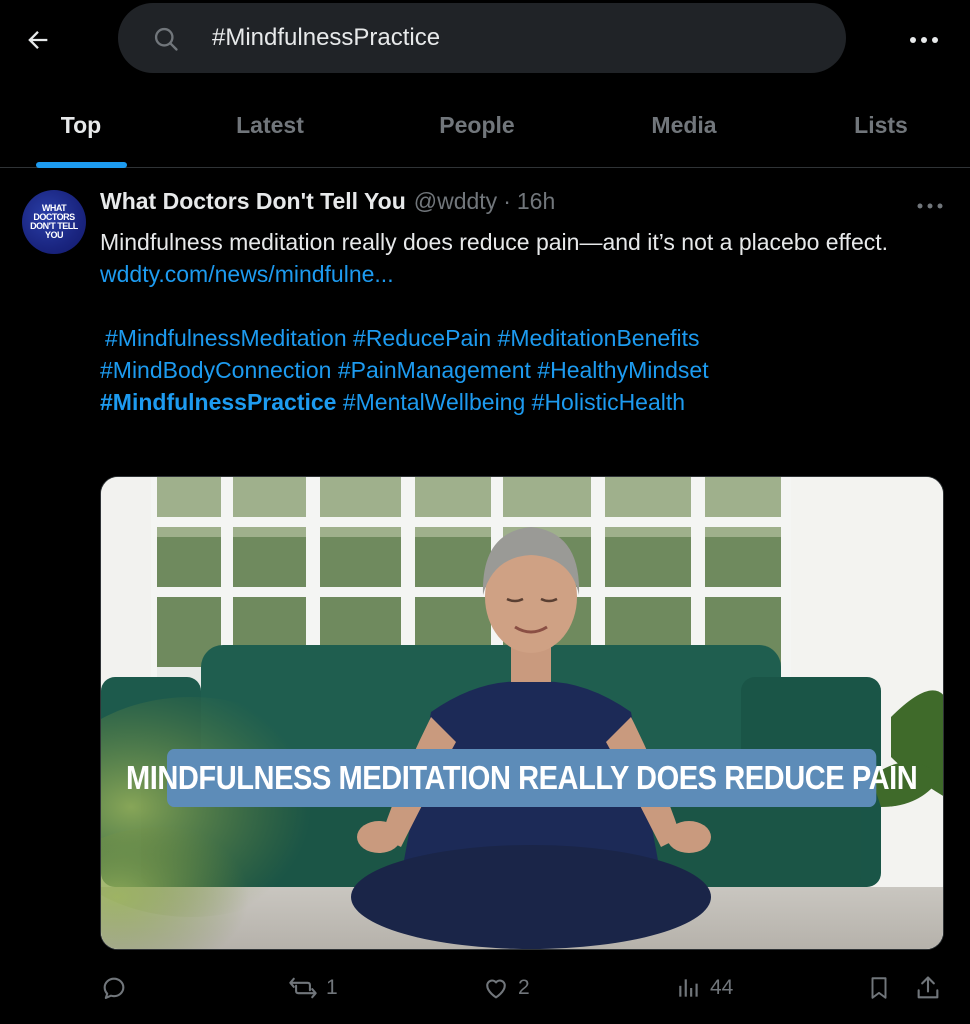 The height and width of the screenshot is (1024, 970). Describe the element at coordinates (303, 988) in the screenshot. I see `repost-icon` at that location.